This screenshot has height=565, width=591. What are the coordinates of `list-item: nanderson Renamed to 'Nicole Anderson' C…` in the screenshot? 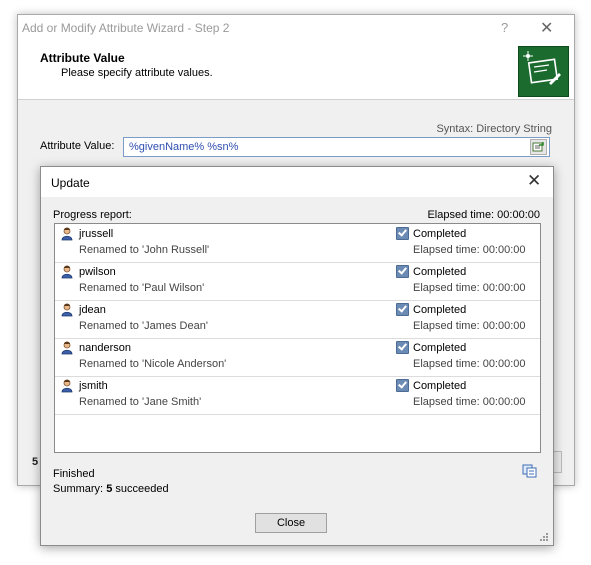 It's located at (297, 357).